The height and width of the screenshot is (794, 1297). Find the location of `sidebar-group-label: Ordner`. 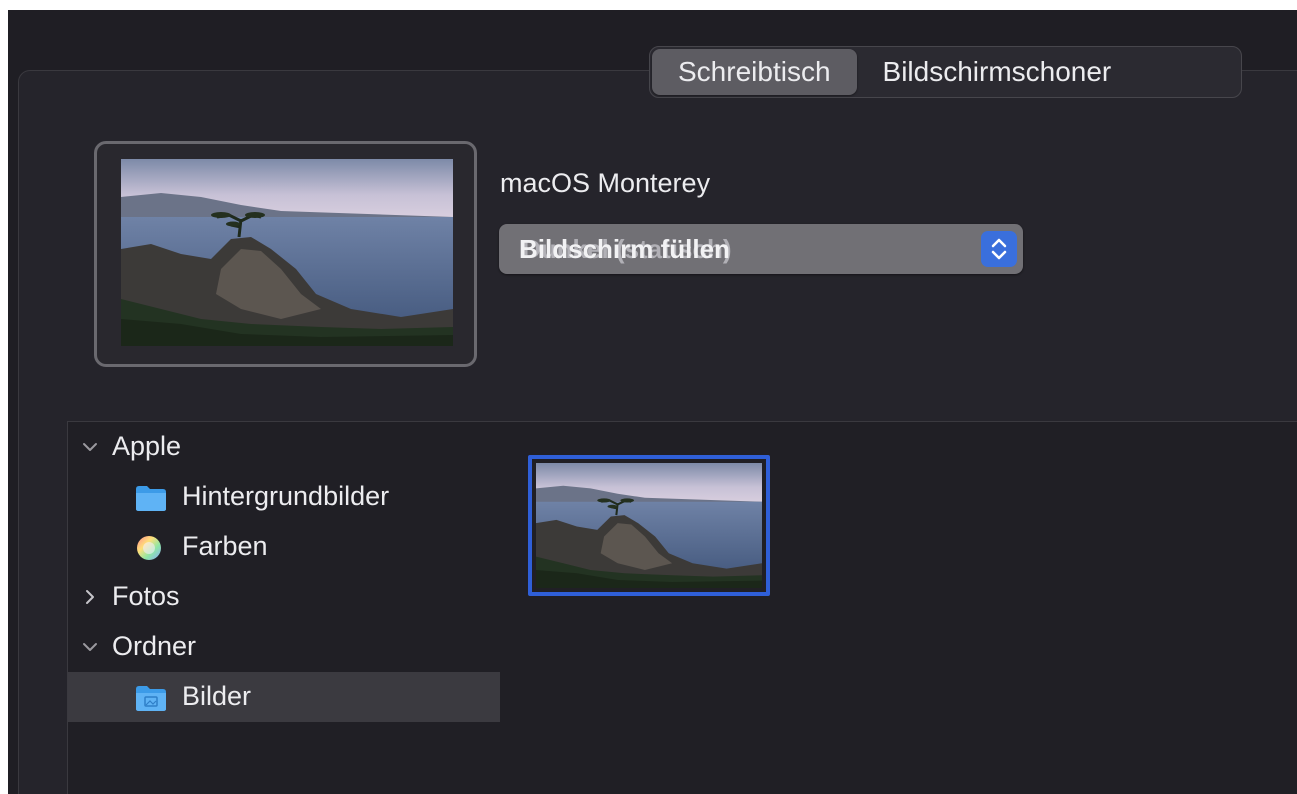

sidebar-group-label: Ordner is located at coordinates (154, 646).